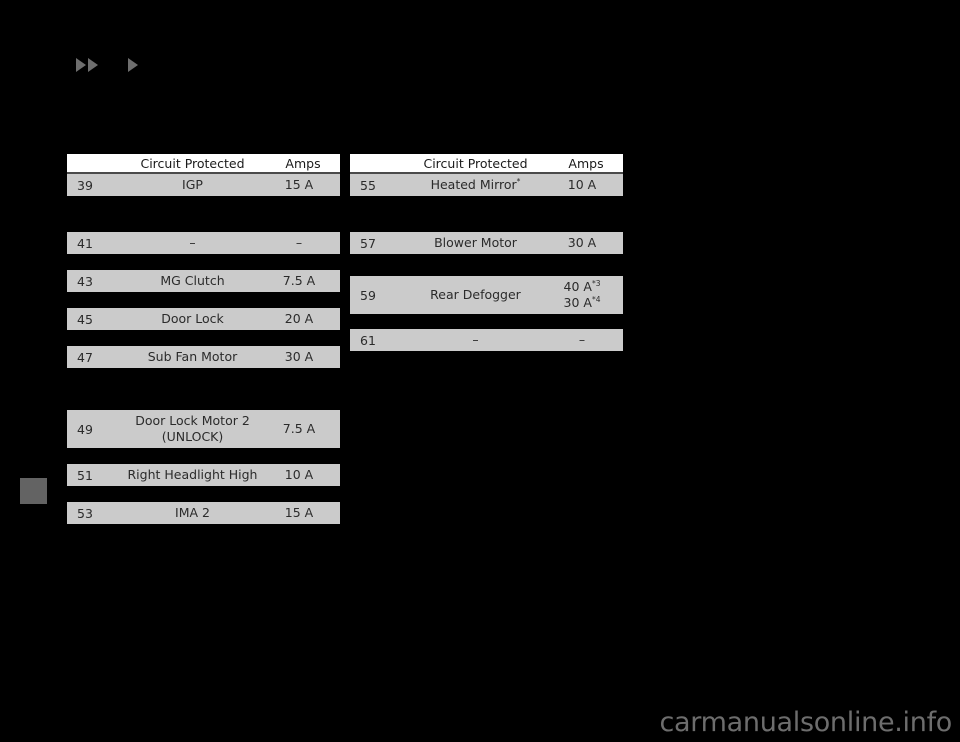 This screenshot has width=960, height=742. What do you see at coordinates (107, 65) in the screenshot?
I see `page-nav-arrows` at bounding box center [107, 65].